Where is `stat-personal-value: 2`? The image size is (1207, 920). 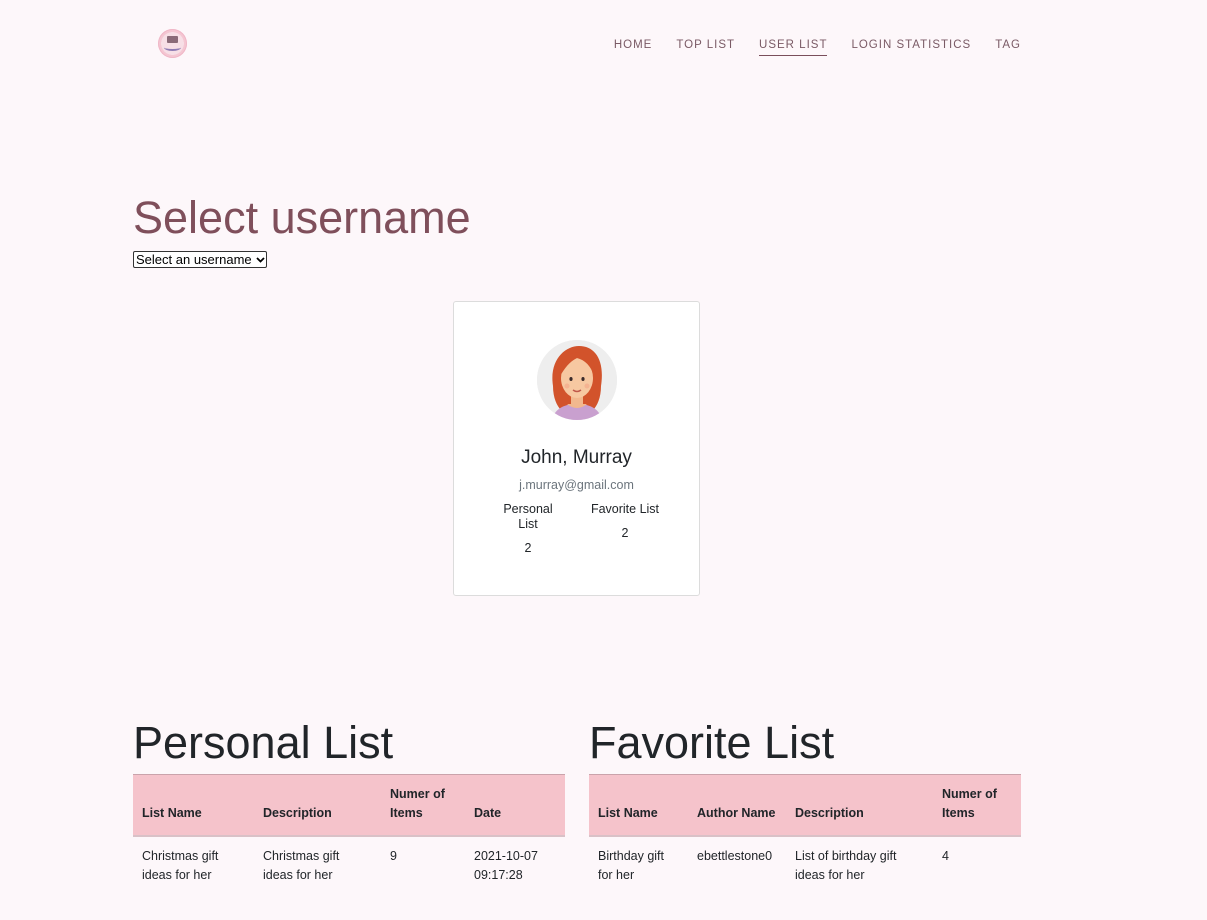 stat-personal-value: 2 is located at coordinates (528, 548).